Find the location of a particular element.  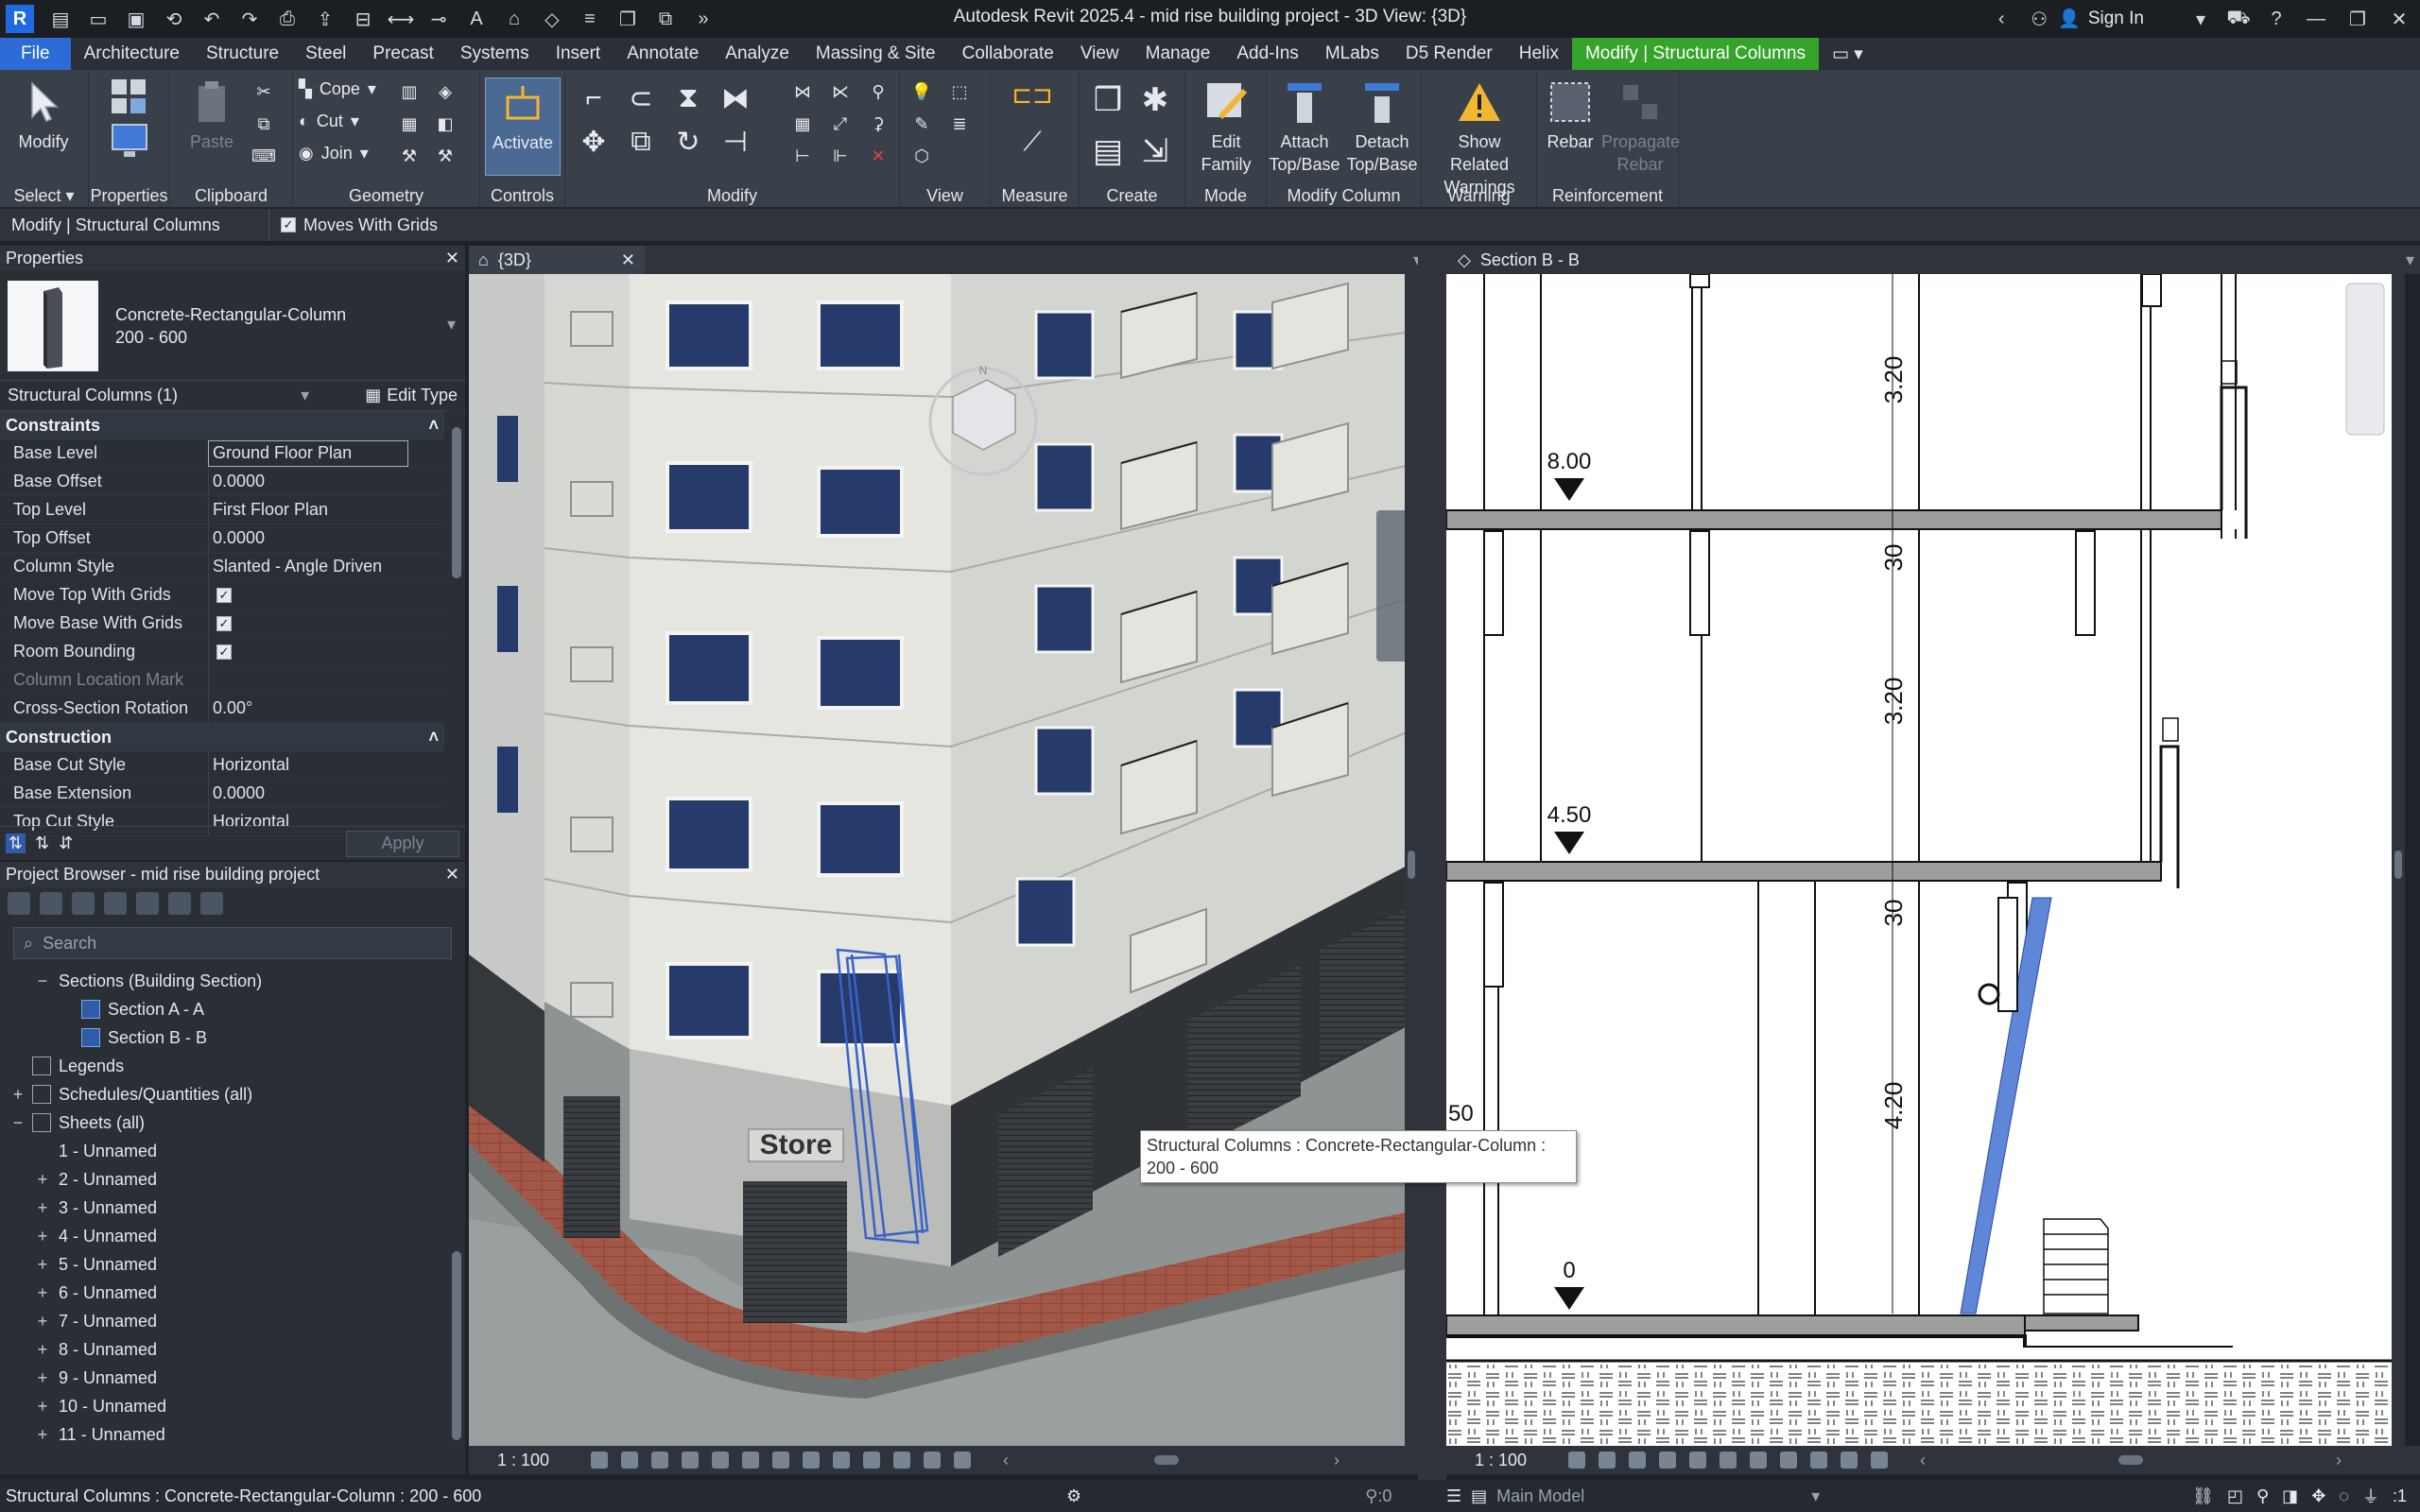

type-properties-button is located at coordinates (130, 102).